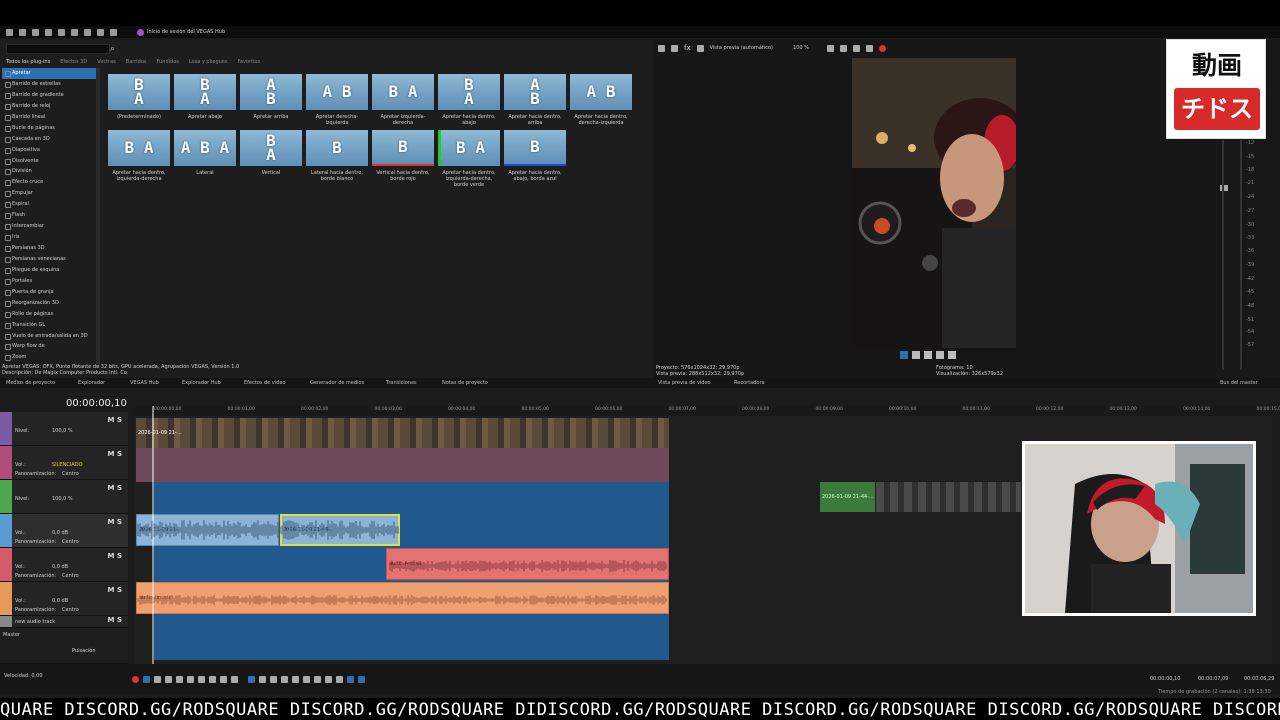 Image resolution: width=1280 pixels, height=720 pixels. Describe the element at coordinates (856, 48) in the screenshot. I see `copy-snapshot-icon` at that location.